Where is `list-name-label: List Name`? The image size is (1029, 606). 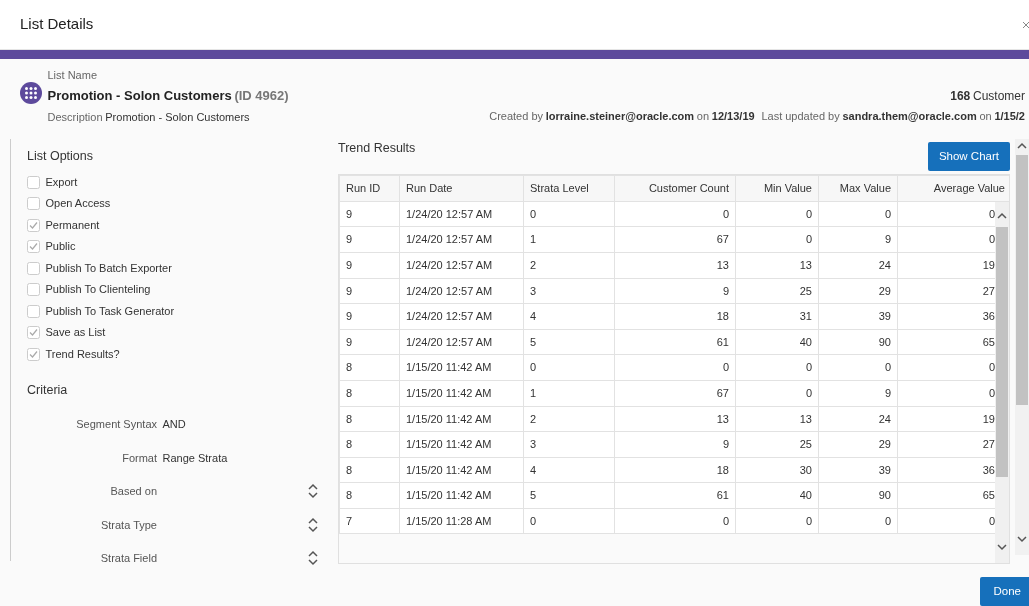
list-name-label: List Name is located at coordinates (73, 75).